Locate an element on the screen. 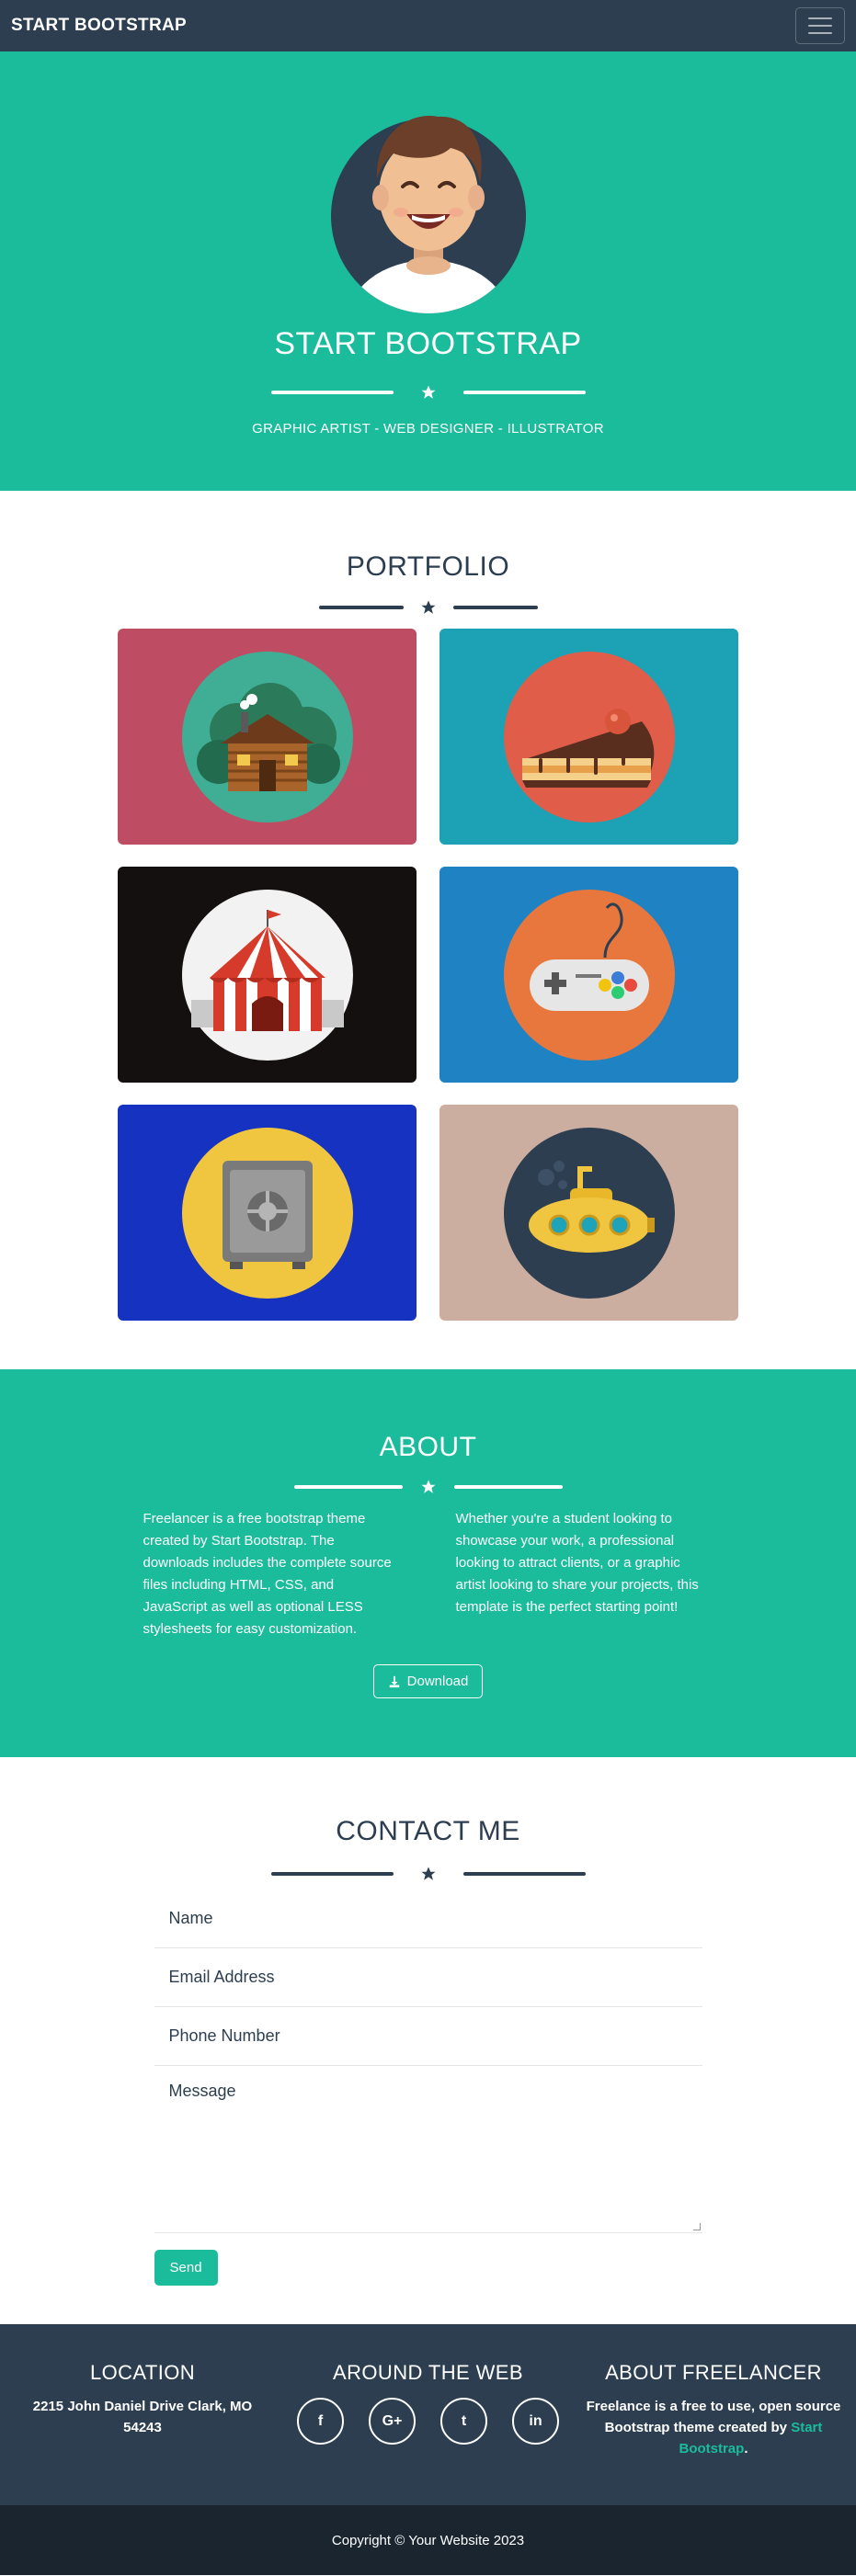  copyright-bar: Copyright © Your Website 2023 is located at coordinates (428, 2540).